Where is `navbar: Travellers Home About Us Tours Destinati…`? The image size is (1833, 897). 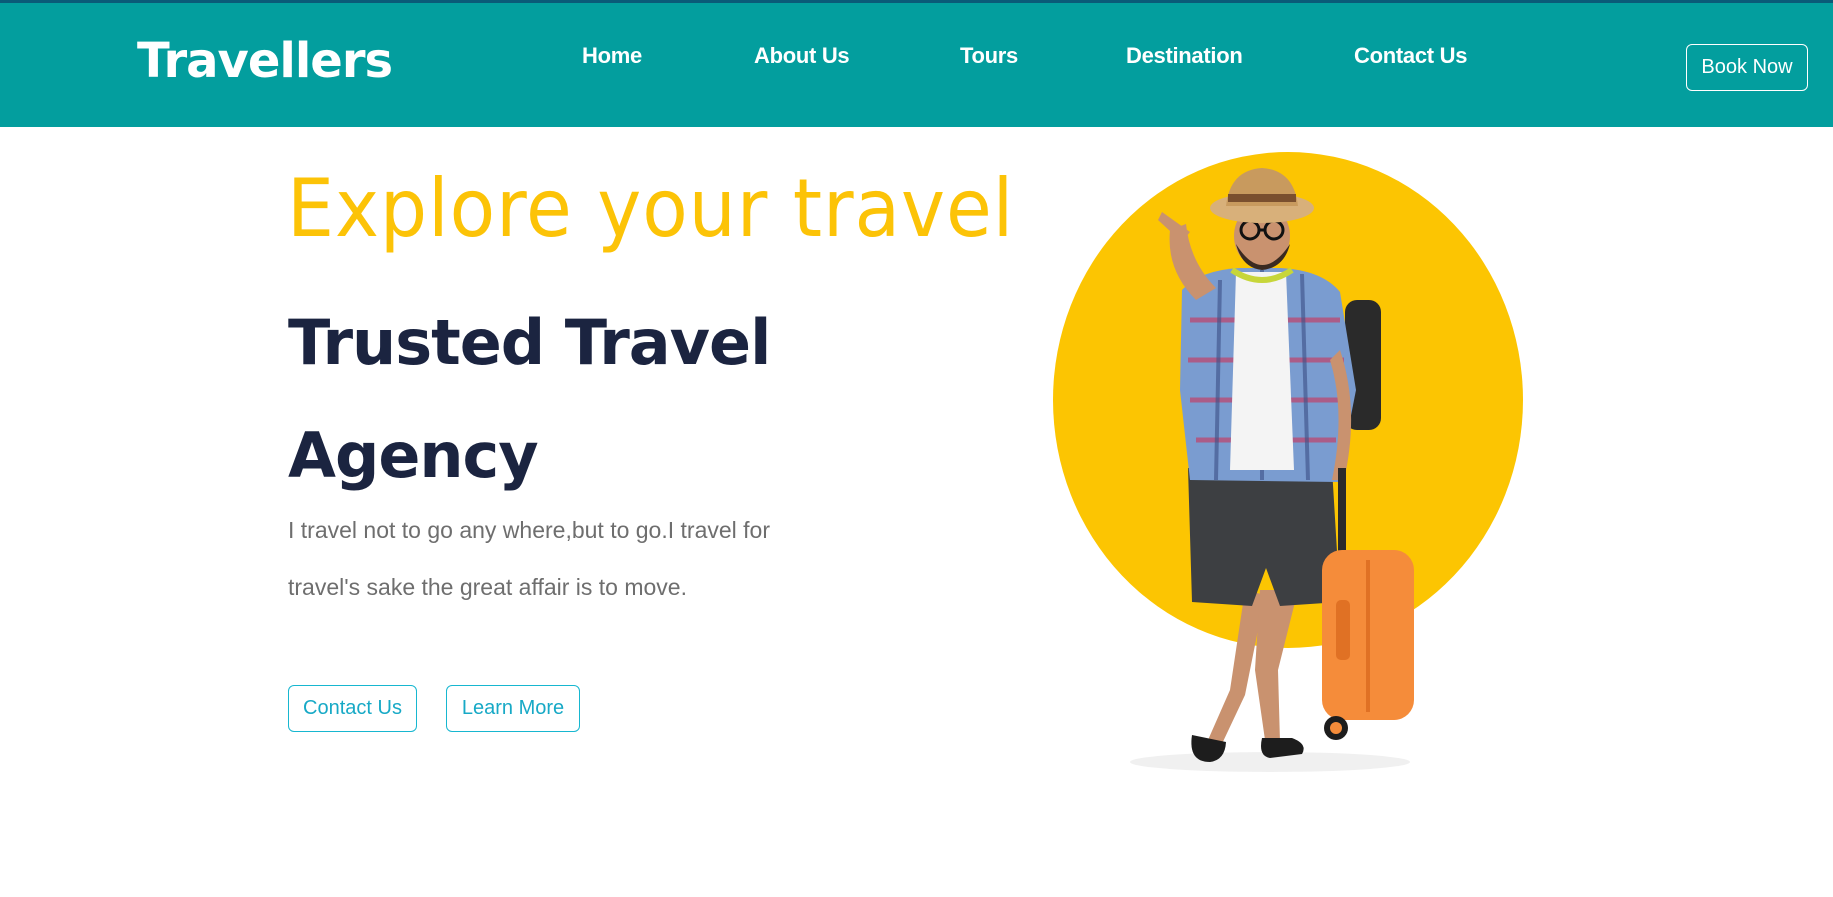
navbar: Travellers Home About Us Tours Destinati… is located at coordinates (916, 63).